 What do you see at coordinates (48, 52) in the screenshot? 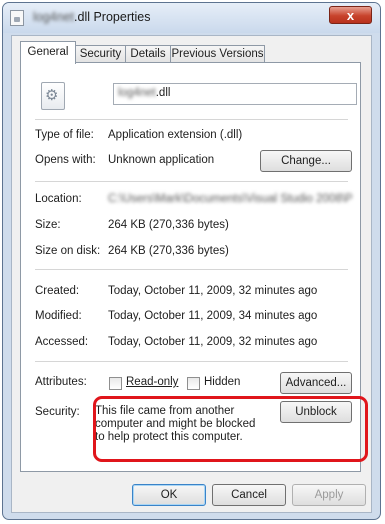
I see `tab-general: General` at bounding box center [48, 52].